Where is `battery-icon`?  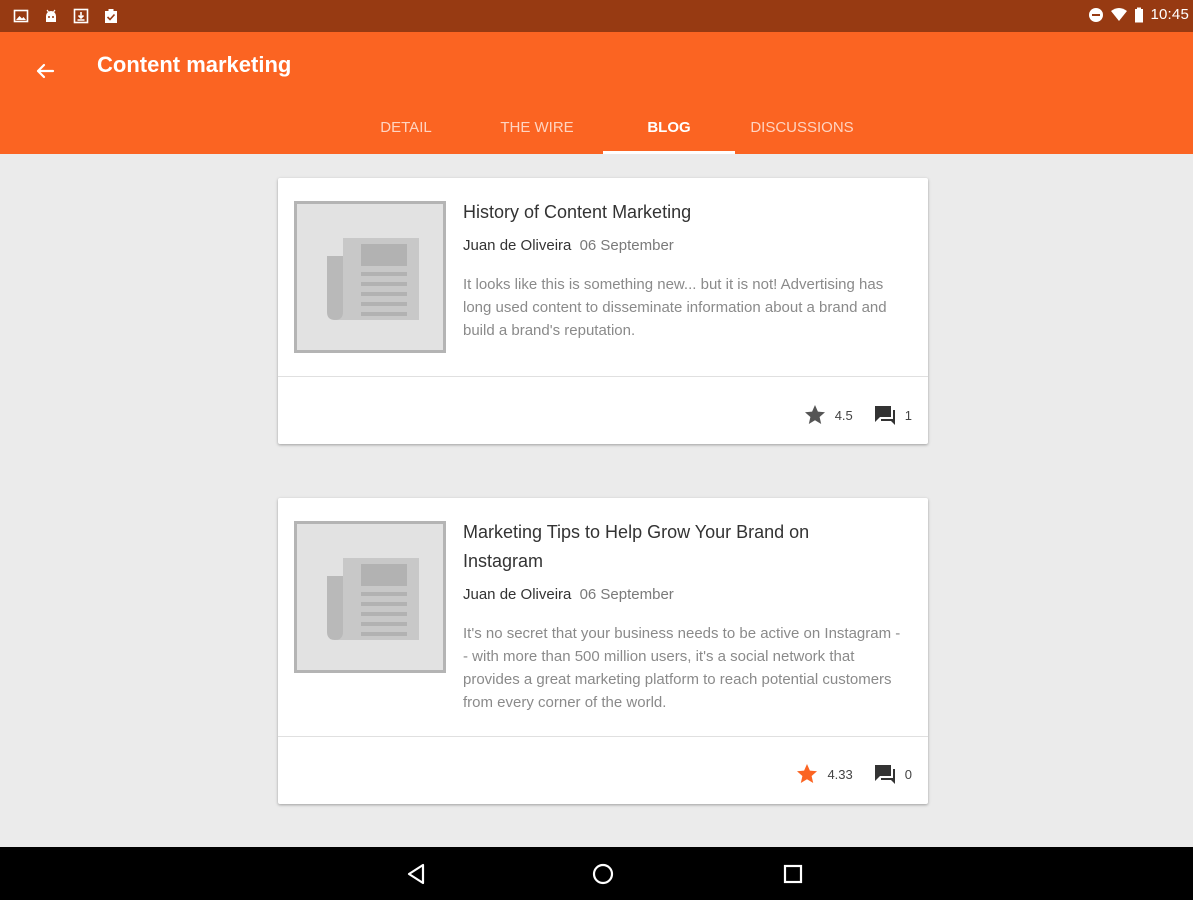 battery-icon is located at coordinates (1139, 14).